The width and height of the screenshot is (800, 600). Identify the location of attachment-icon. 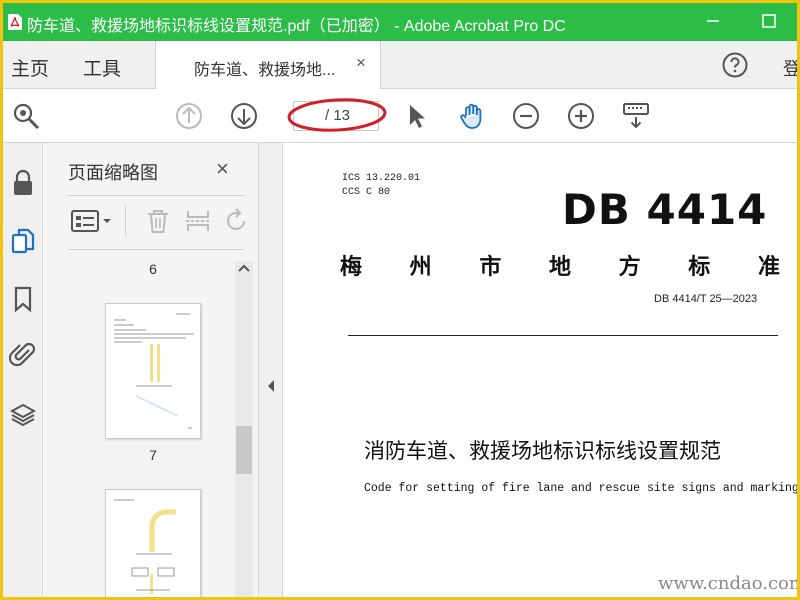
(23, 355).